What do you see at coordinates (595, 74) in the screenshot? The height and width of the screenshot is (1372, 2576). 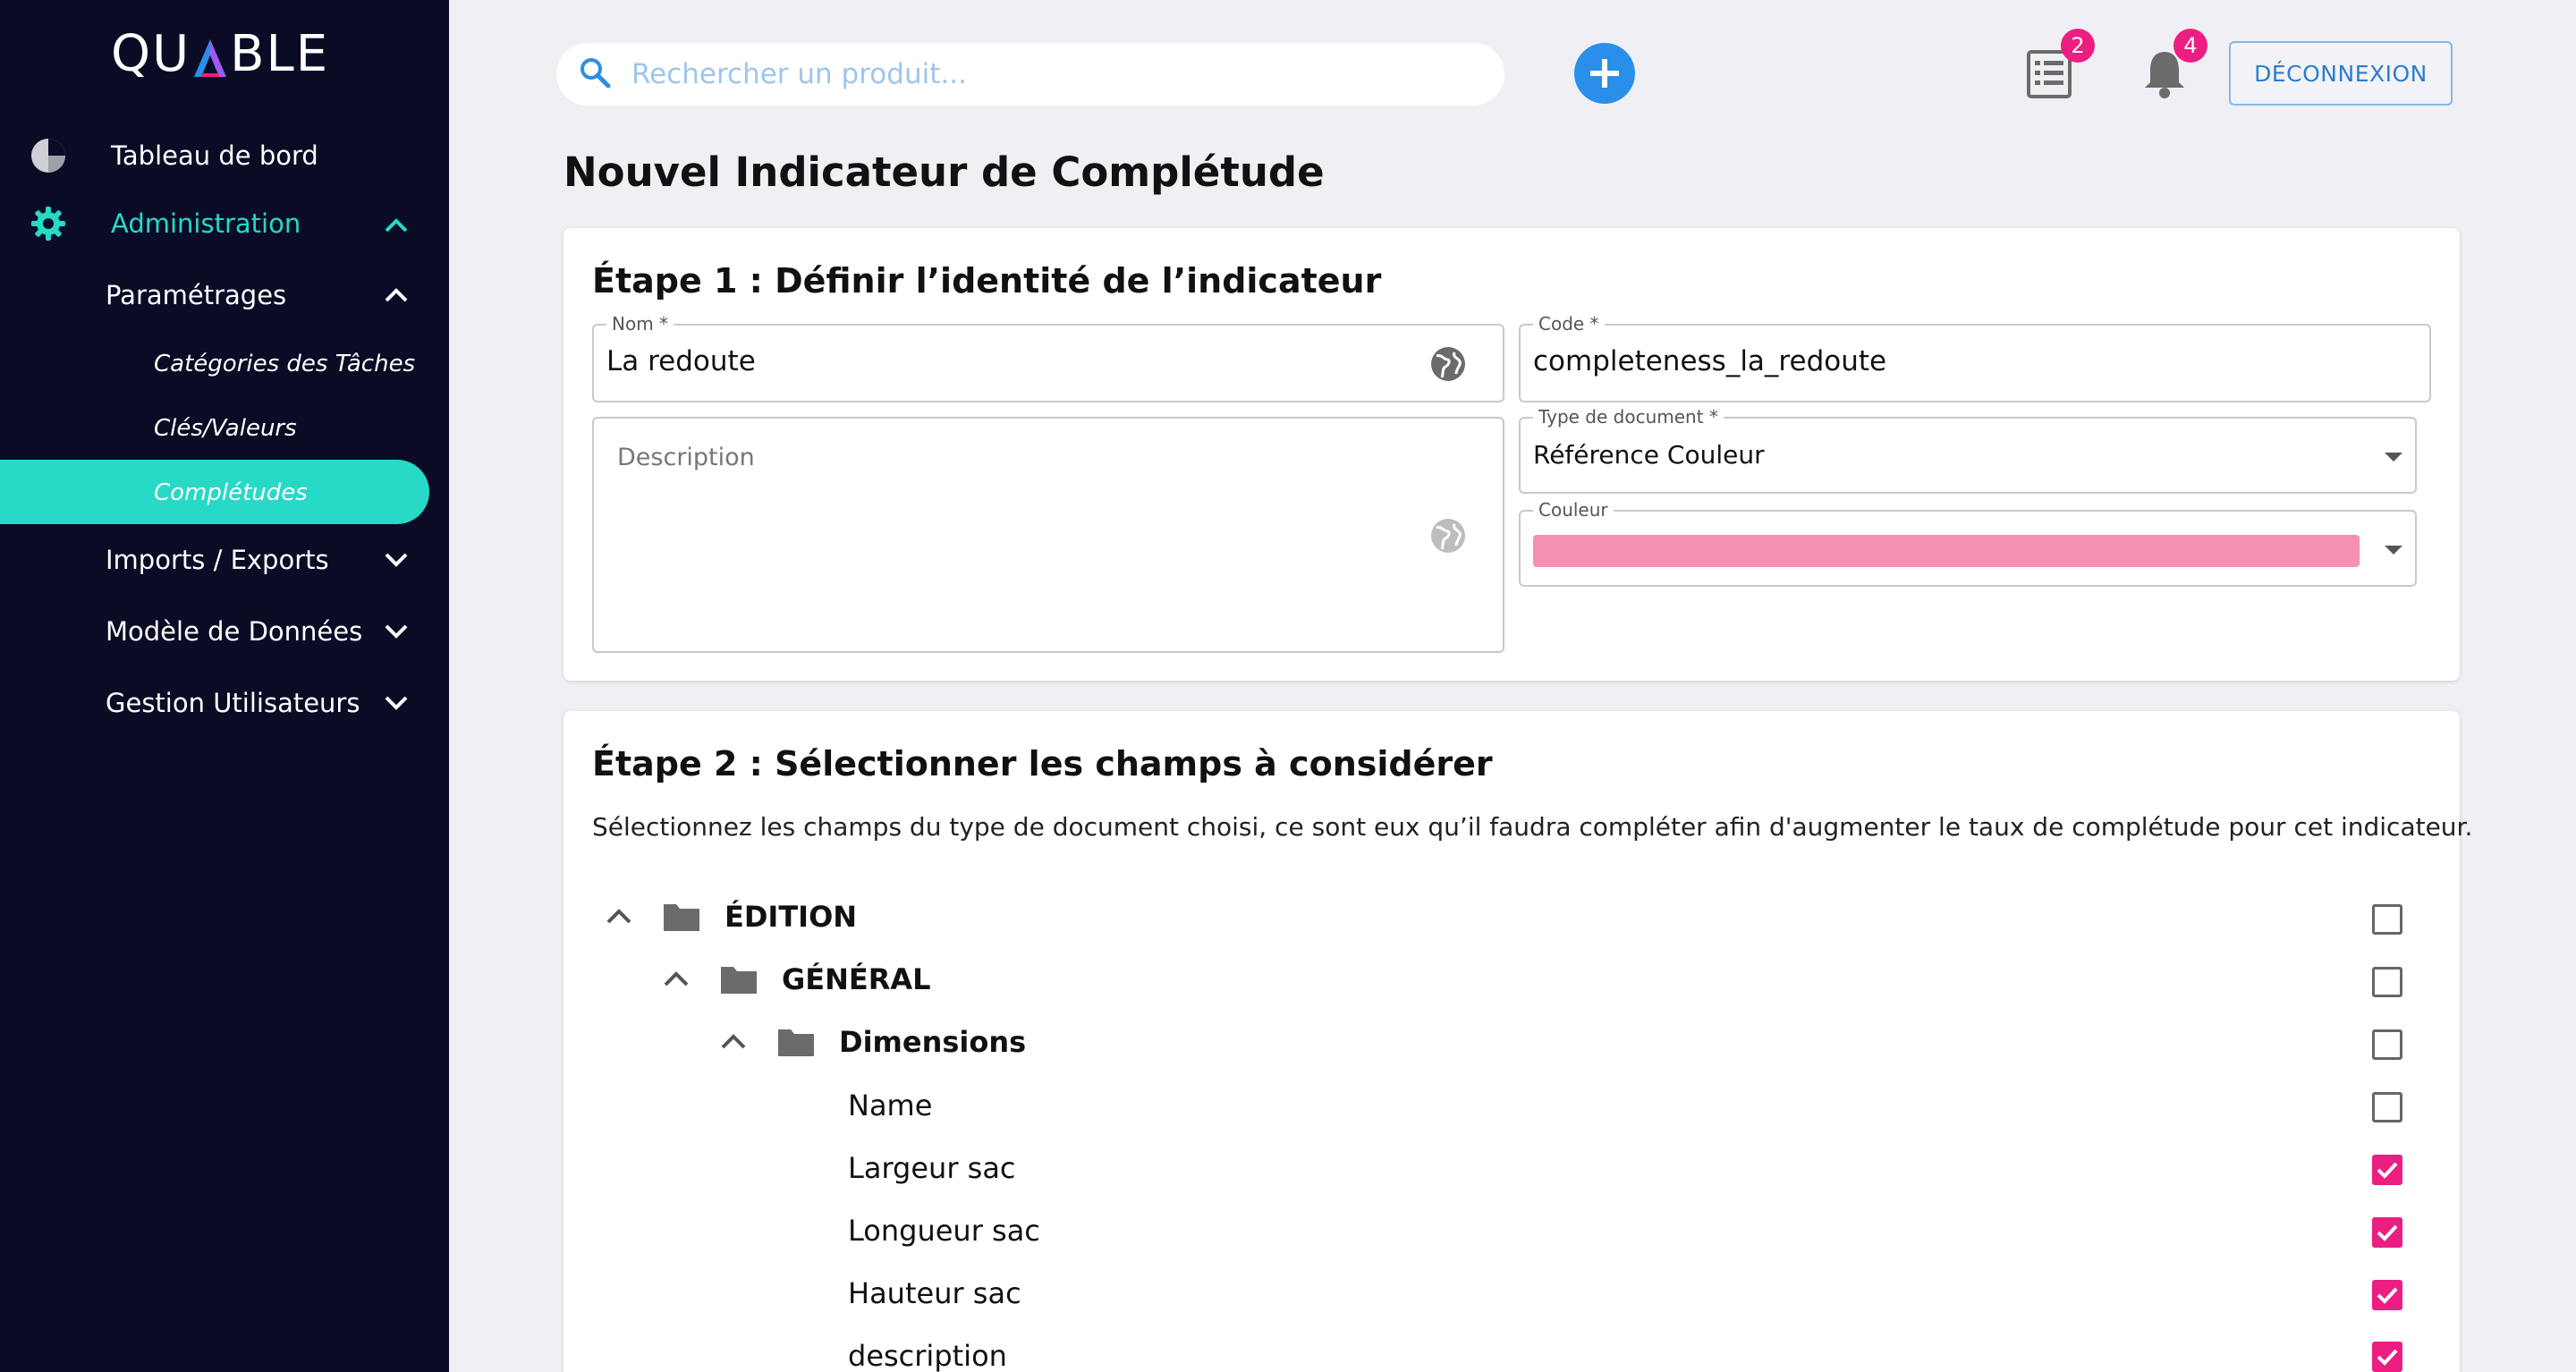 I see `search-icon` at bounding box center [595, 74].